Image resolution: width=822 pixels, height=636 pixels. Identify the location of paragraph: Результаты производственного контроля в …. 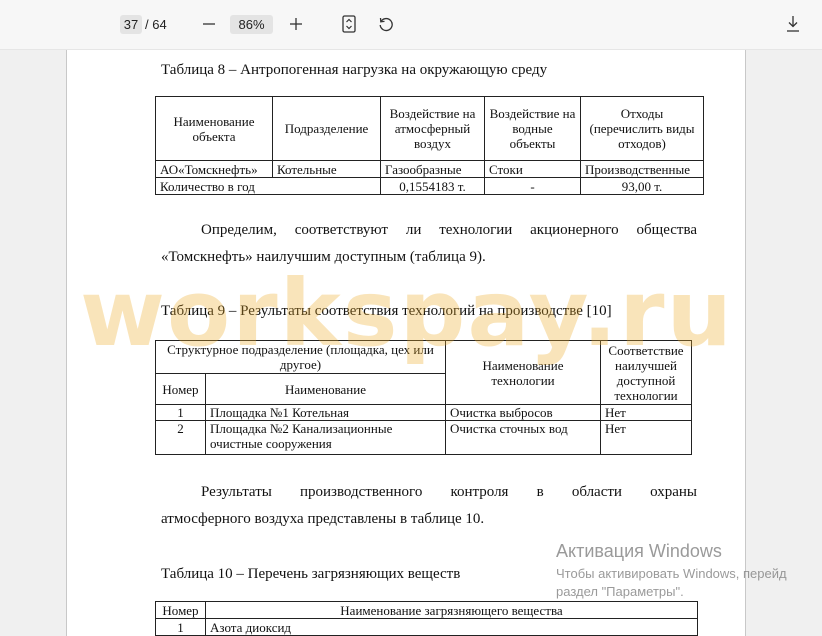
(429, 506).